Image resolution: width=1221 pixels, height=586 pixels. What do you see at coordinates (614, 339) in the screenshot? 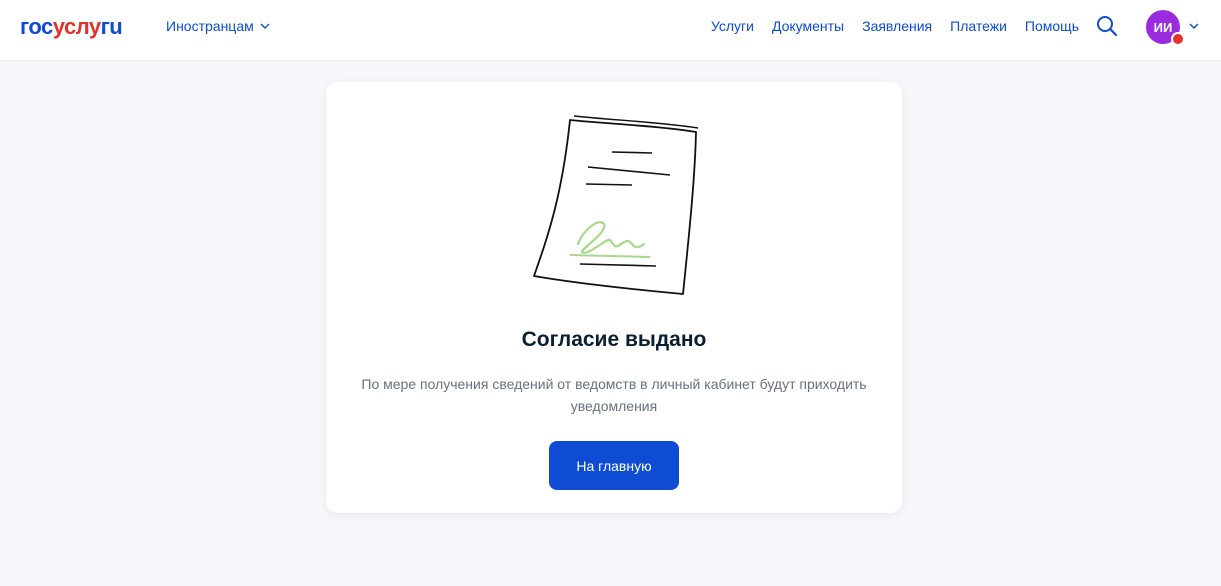
I see `page-title: Согласие выдано` at bounding box center [614, 339].